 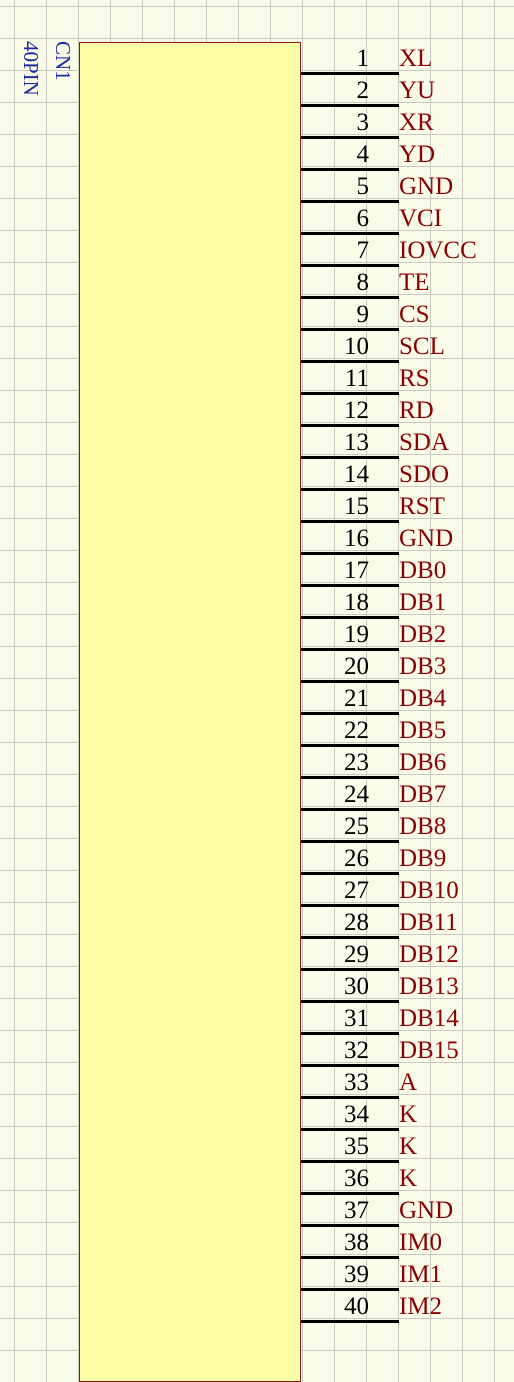 I want to click on pin-29: 29 DB12, so click(x=407, y=954).